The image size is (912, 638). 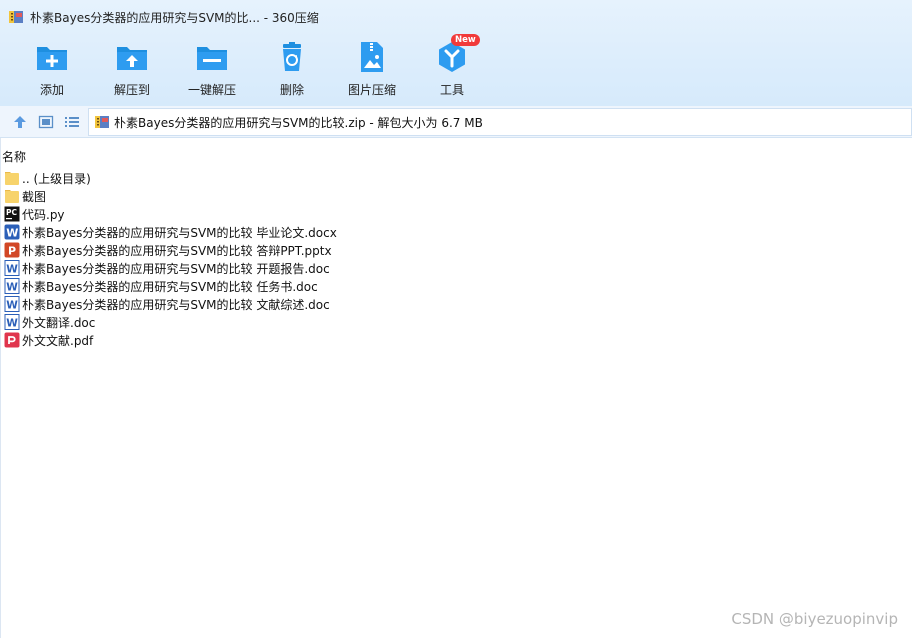 What do you see at coordinates (46, 122) in the screenshot?
I see `thumbnail-view-icon` at bounding box center [46, 122].